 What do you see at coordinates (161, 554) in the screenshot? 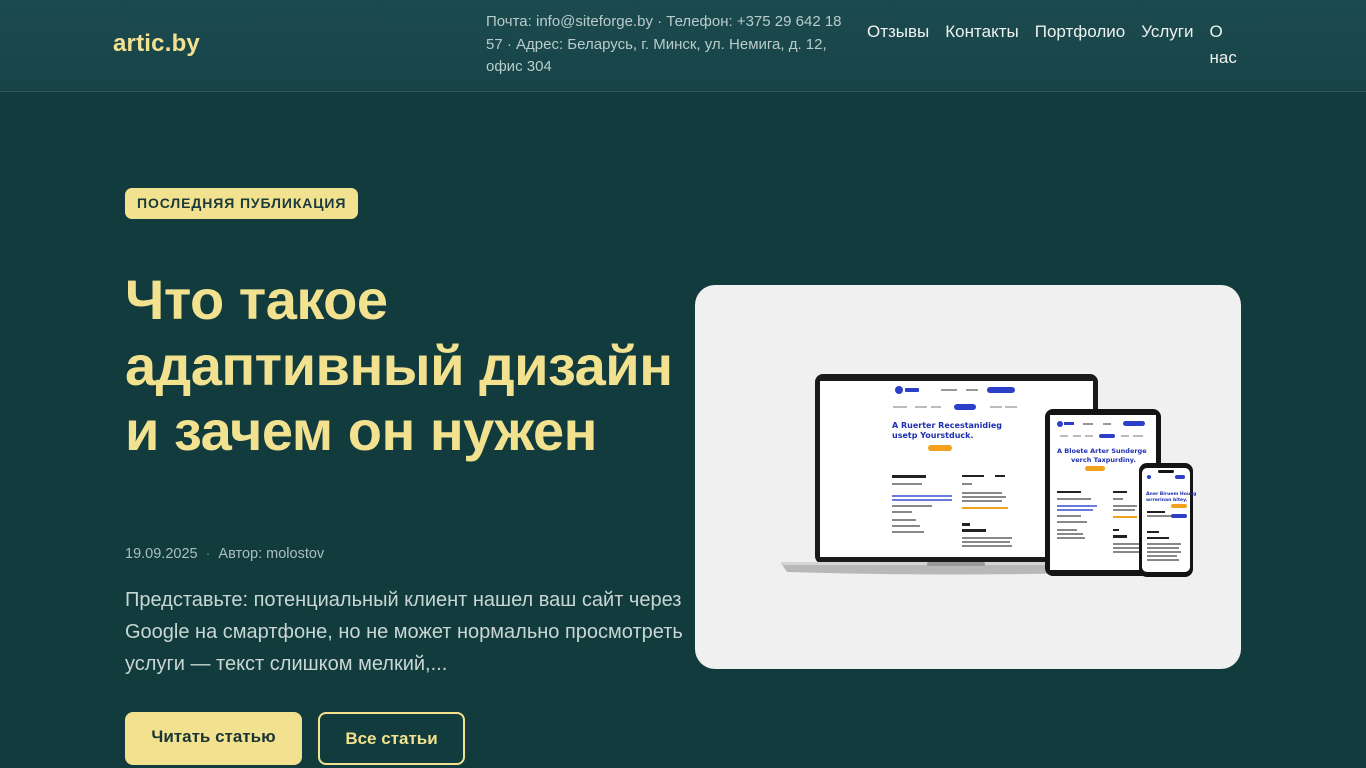
I see `article-date: 19.09.2025` at bounding box center [161, 554].